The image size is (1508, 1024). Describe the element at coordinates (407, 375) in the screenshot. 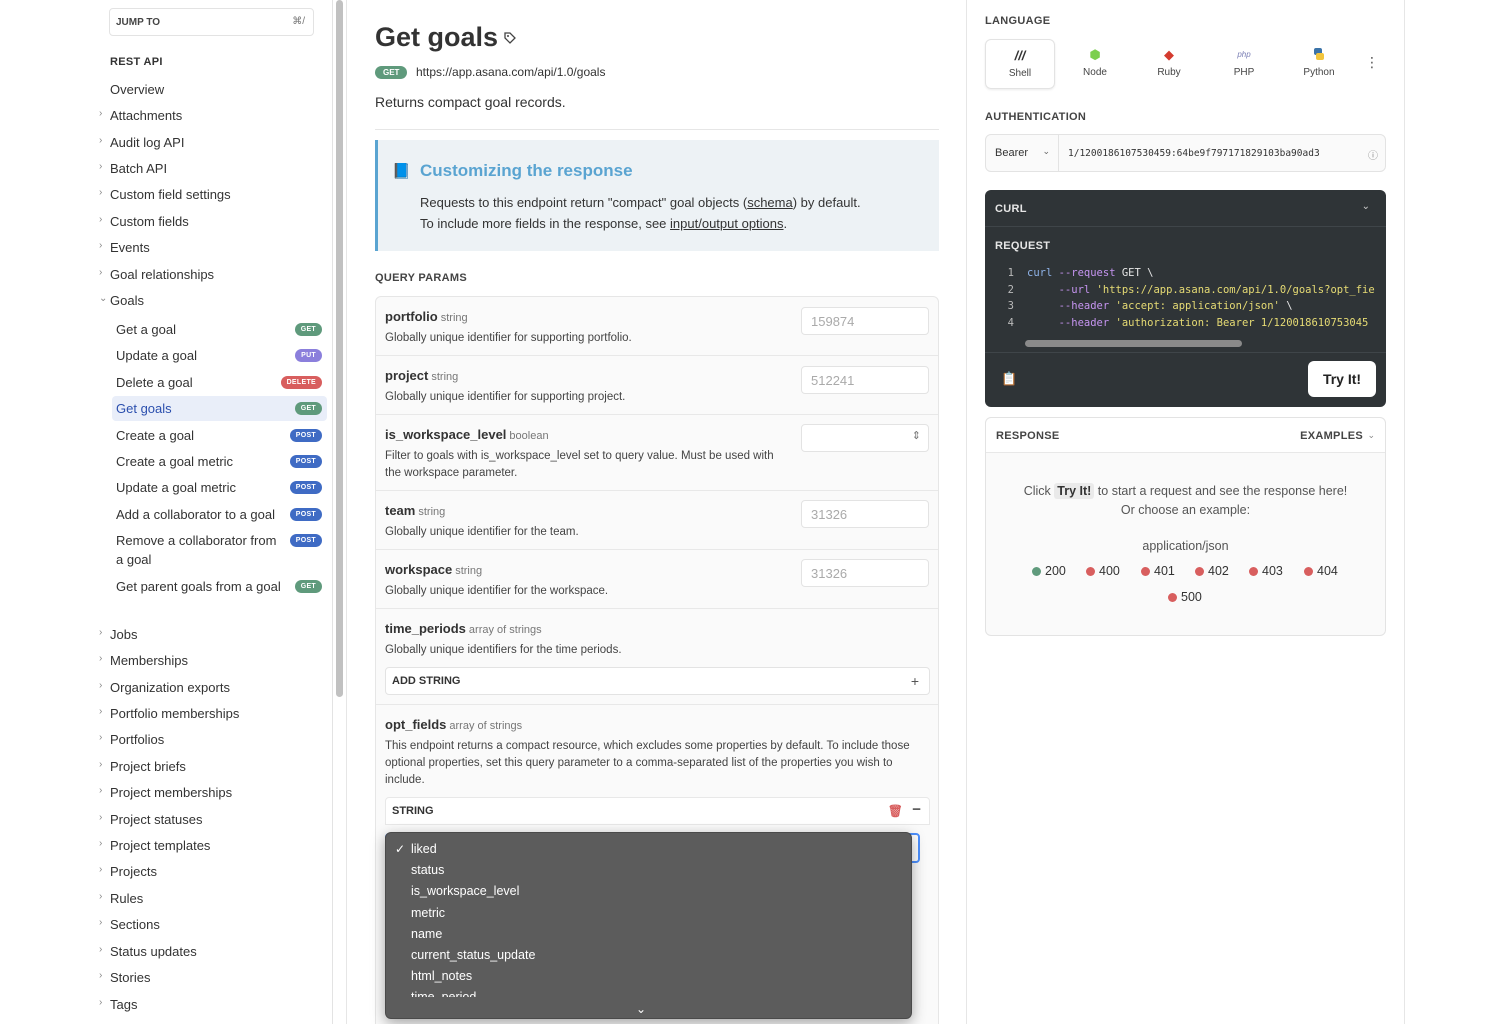

I see `param-name-text: project` at that location.